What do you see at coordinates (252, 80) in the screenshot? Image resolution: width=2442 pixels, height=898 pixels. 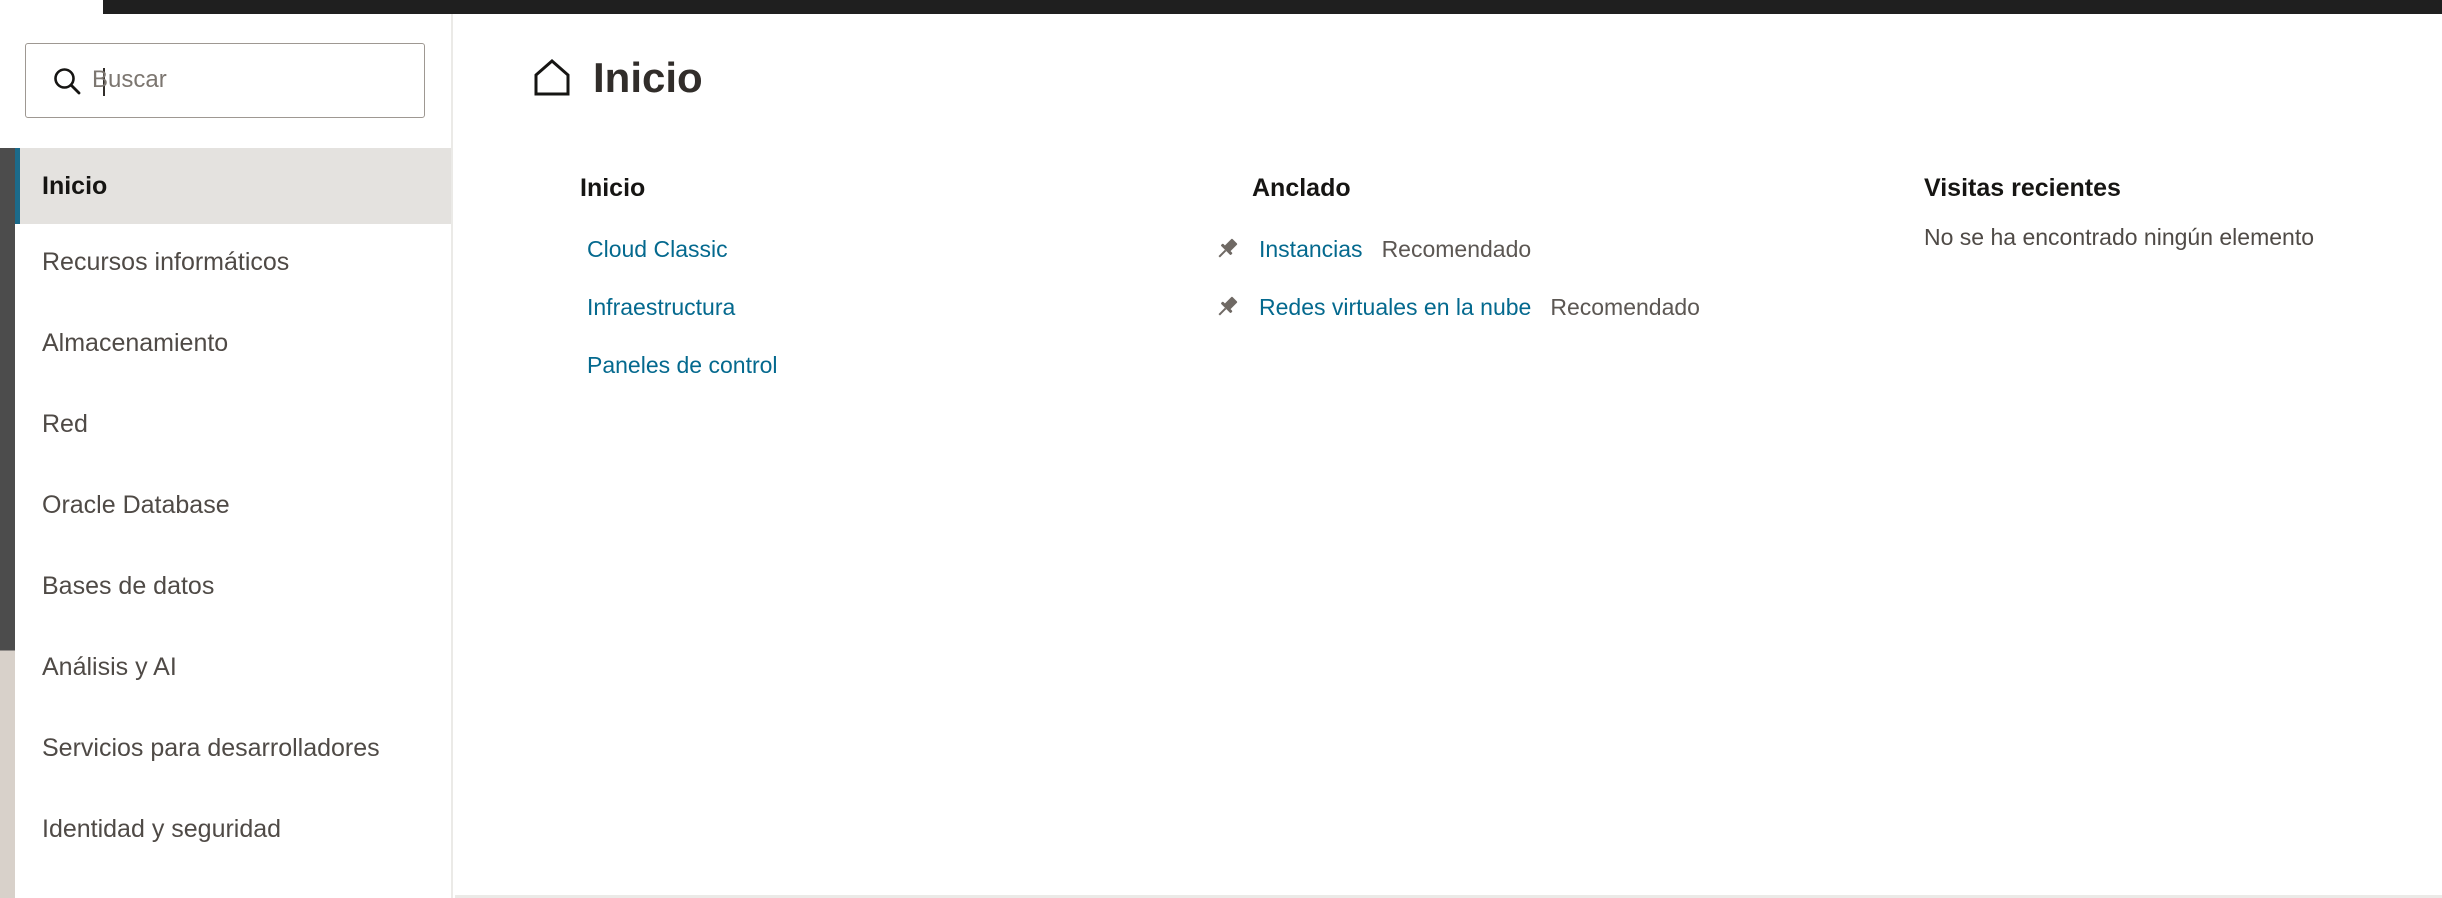 I see `search-input` at bounding box center [252, 80].